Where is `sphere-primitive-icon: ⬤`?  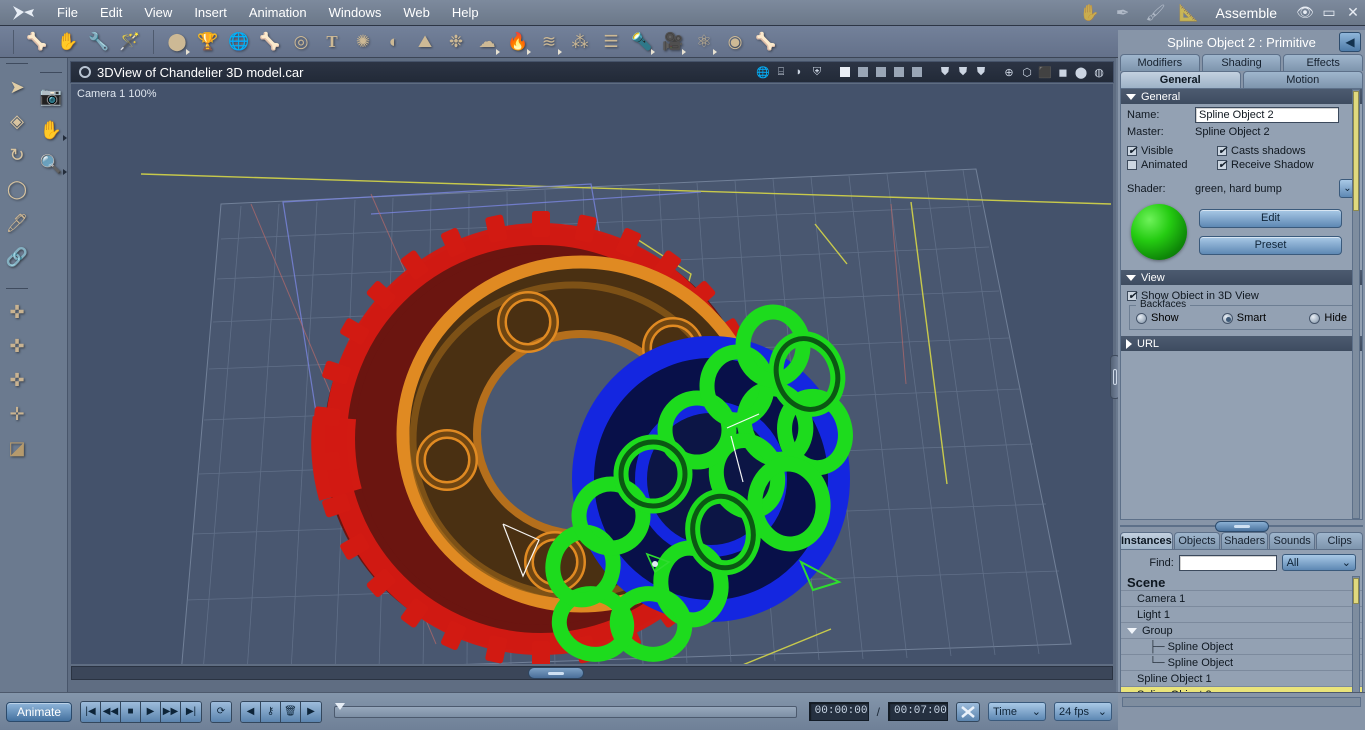
sphere-primitive-icon: ⬤ is located at coordinates (177, 42).